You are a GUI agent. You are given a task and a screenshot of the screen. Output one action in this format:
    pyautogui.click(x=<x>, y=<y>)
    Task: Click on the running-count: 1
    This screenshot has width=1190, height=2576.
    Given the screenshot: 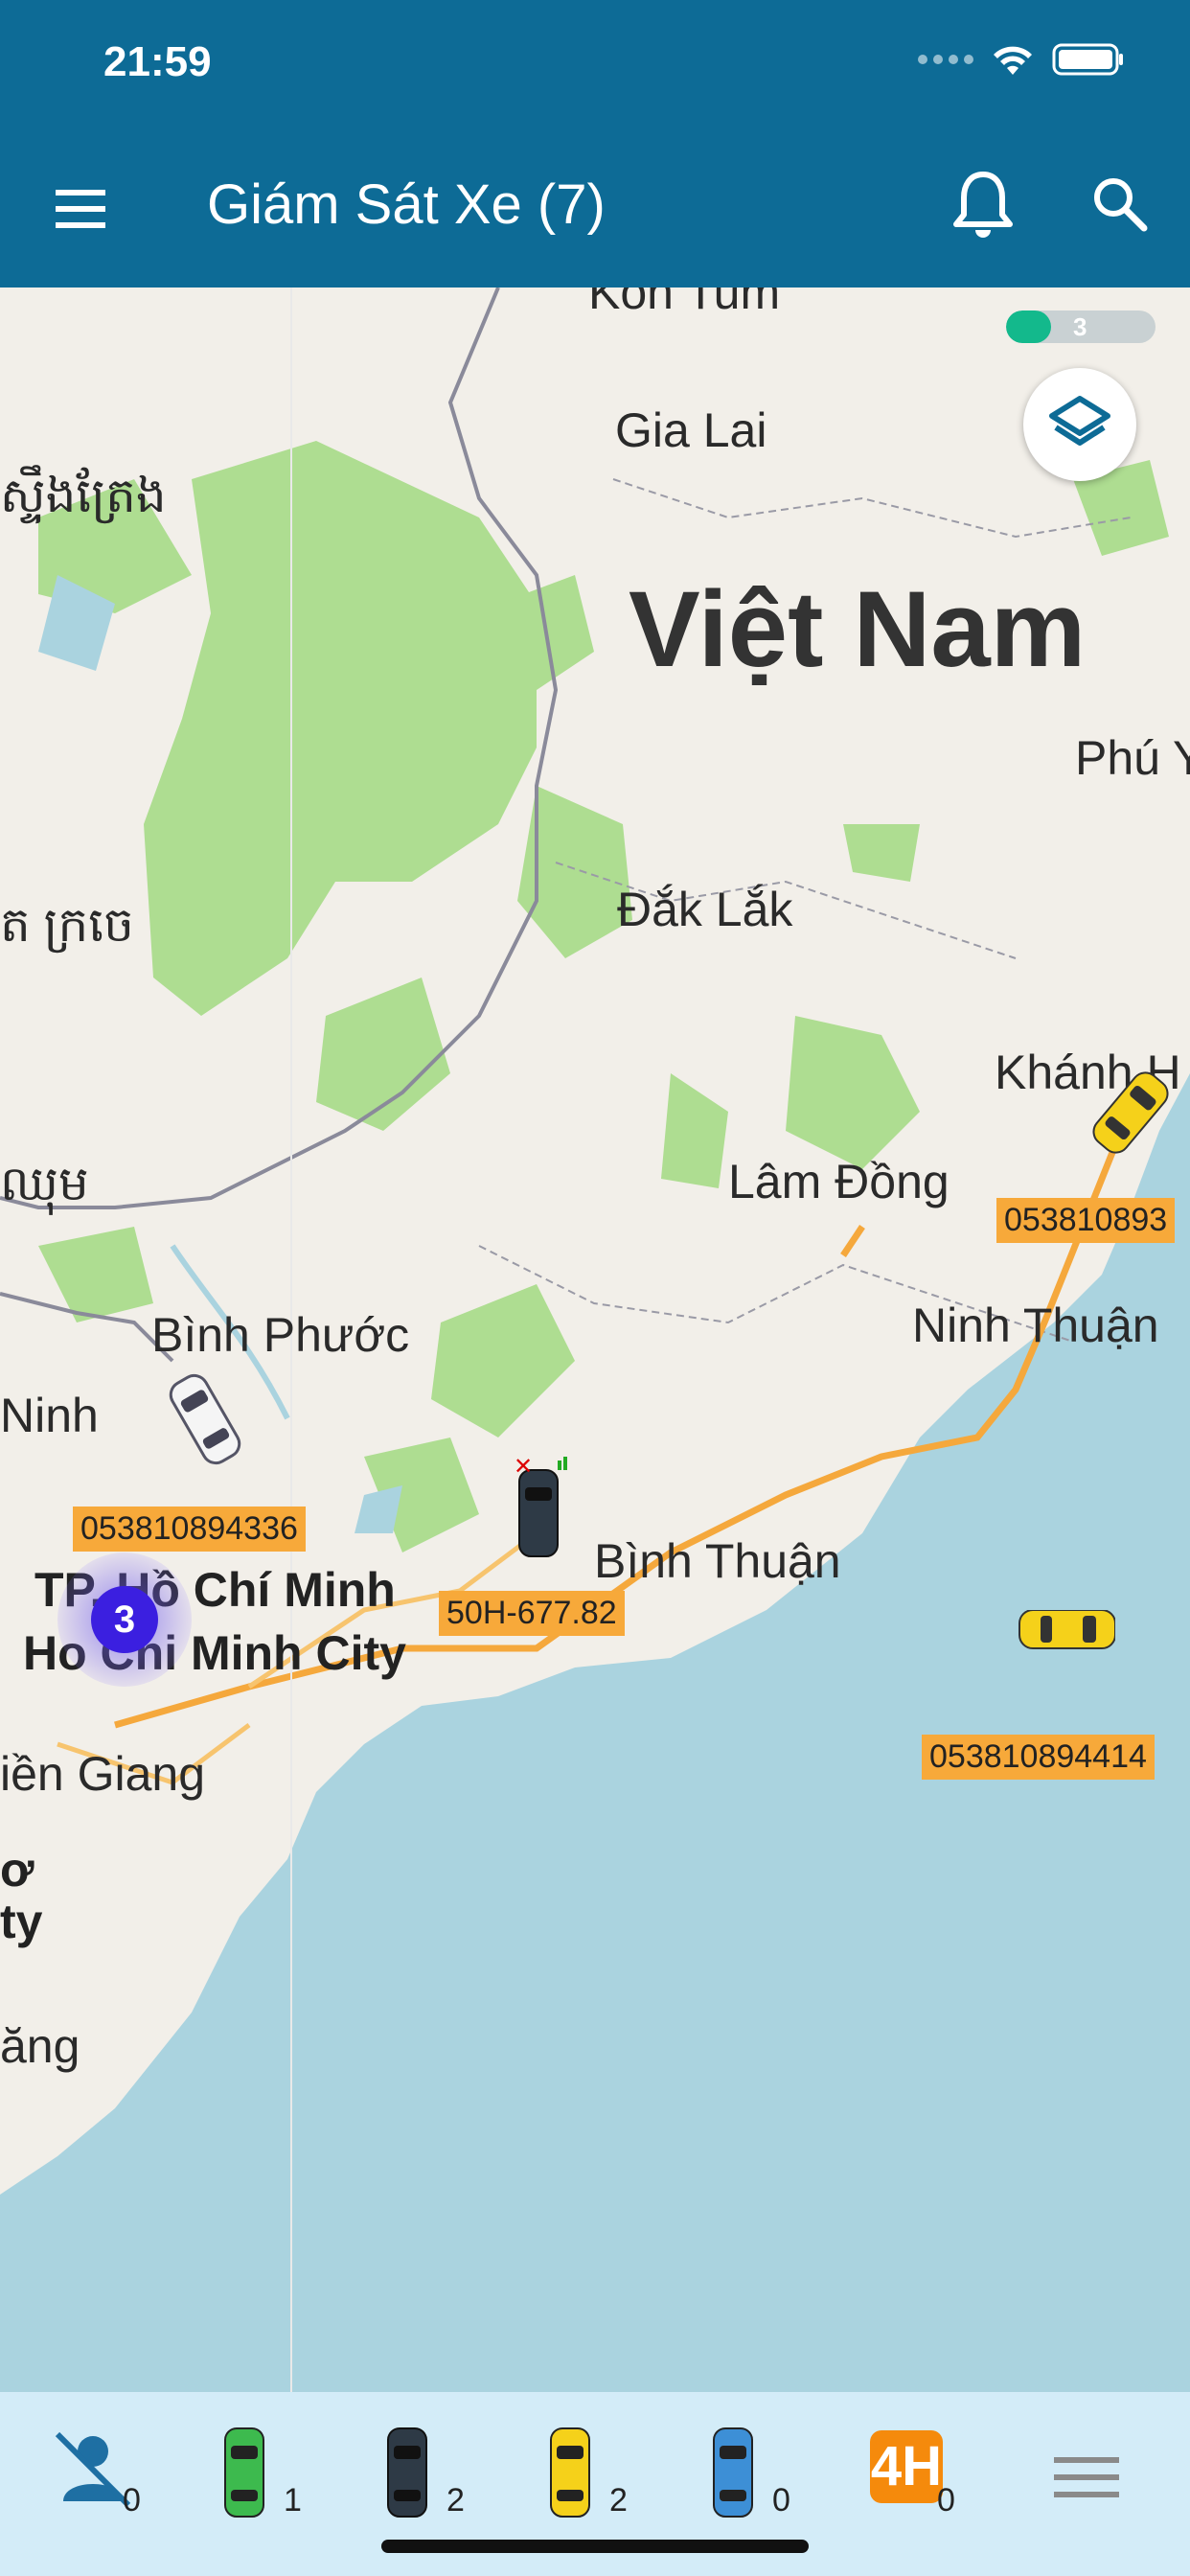 What is the action you would take?
    pyautogui.click(x=293, y=2500)
    